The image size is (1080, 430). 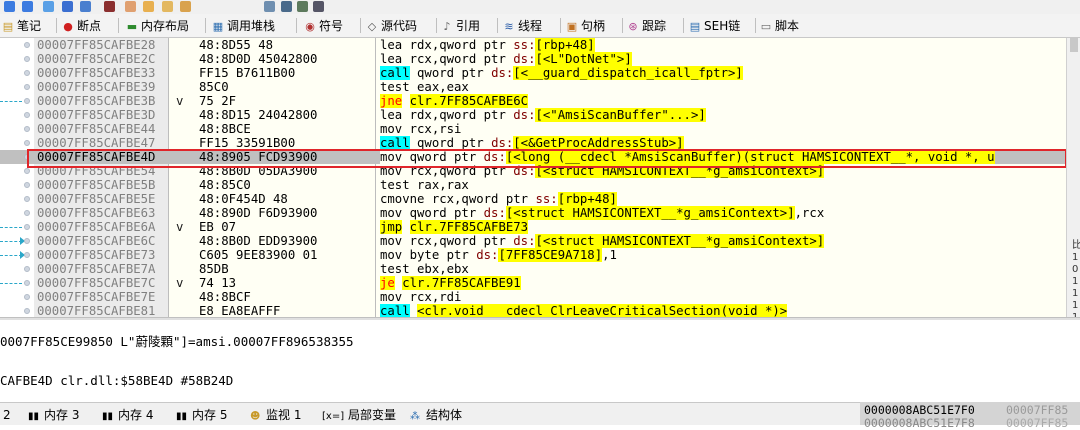 I want to click on notes-icon: ▤, so click(x=8, y=26).